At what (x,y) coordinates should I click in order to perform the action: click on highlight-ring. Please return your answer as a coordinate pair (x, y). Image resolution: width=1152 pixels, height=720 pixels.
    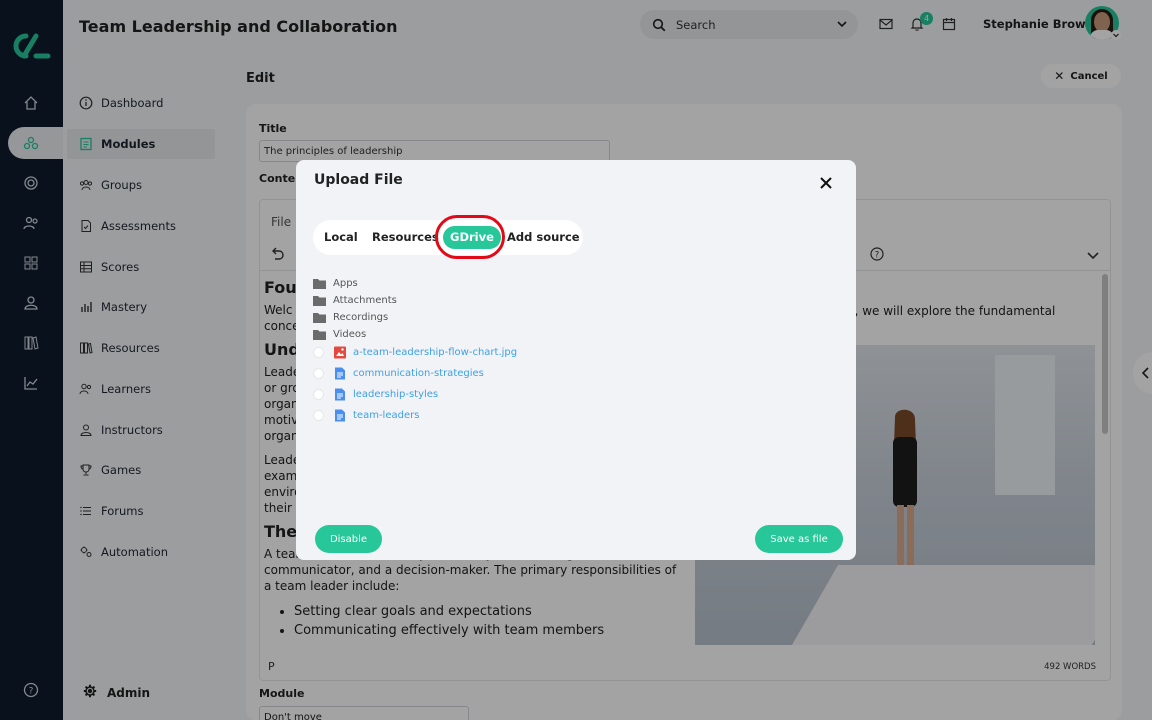
    Looking at the image, I should click on (470, 237).